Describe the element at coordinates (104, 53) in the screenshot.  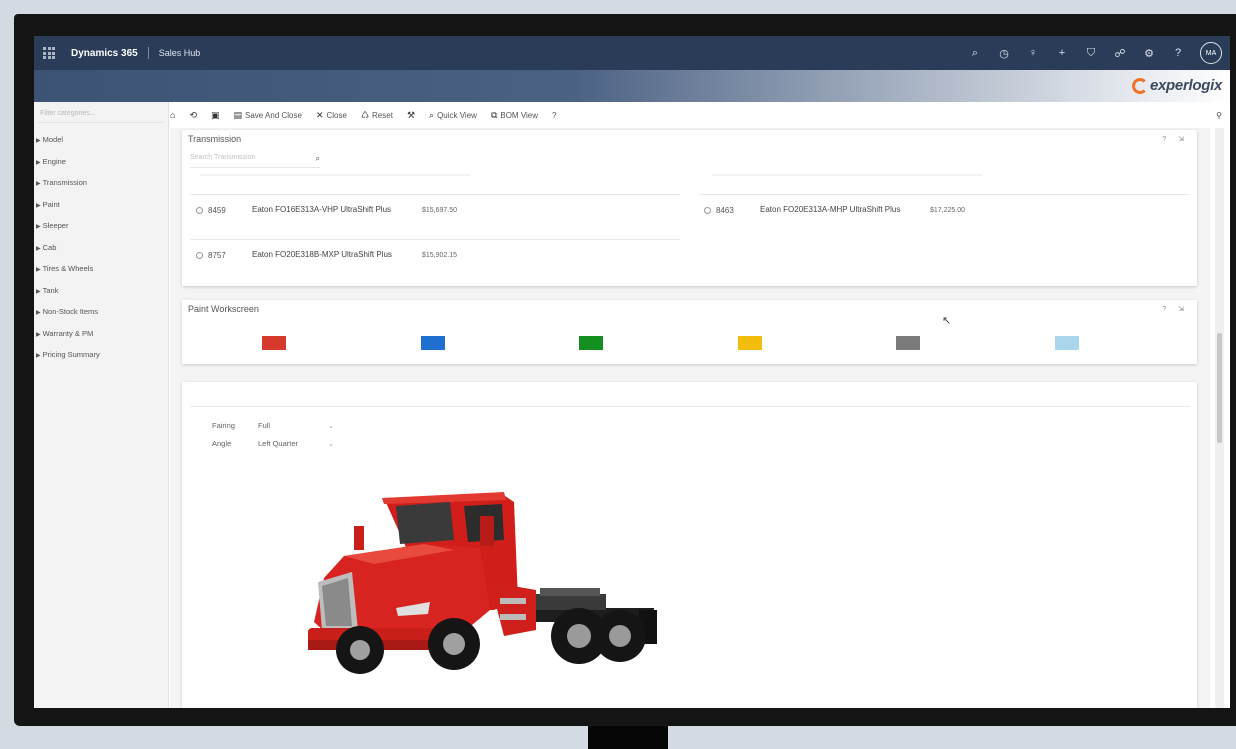
I see `app-title: Dynamics 365` at that location.